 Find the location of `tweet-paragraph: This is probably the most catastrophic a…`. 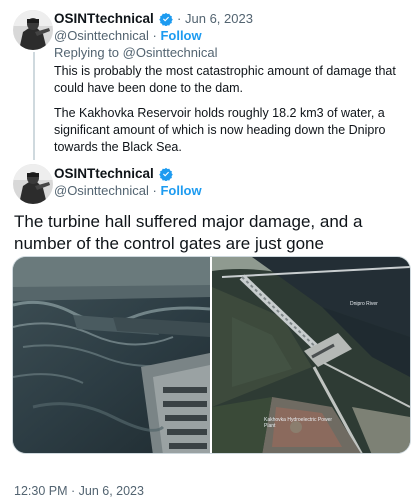

tweet-paragraph: This is probably the most catastrophic a… is located at coordinates (225, 79).